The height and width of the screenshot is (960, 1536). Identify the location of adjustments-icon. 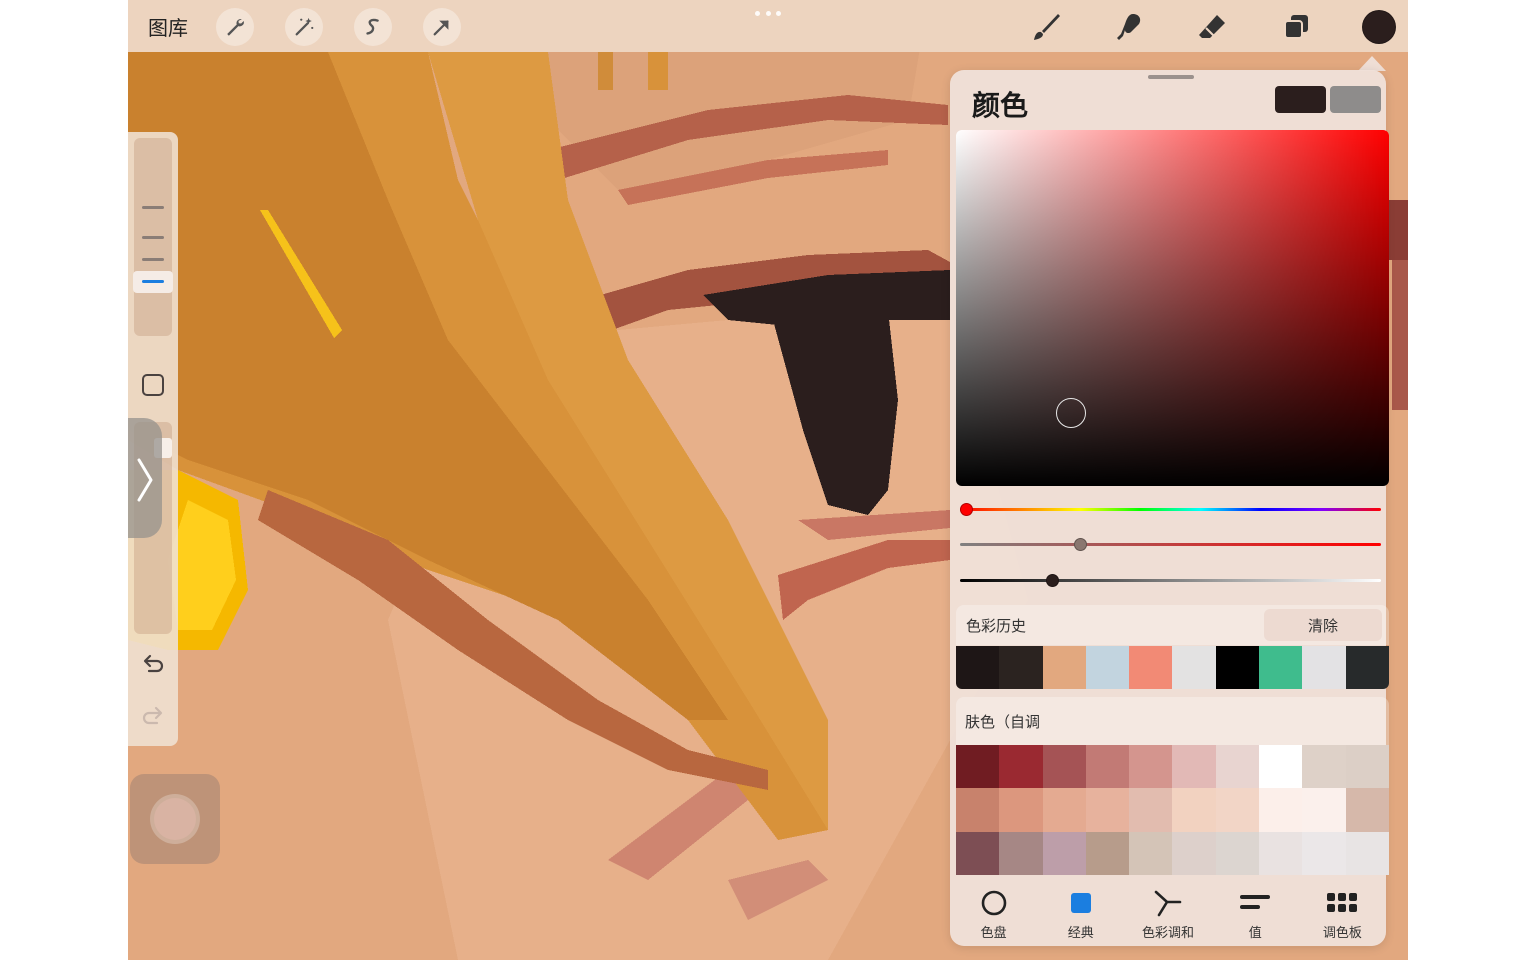
(235, 27).